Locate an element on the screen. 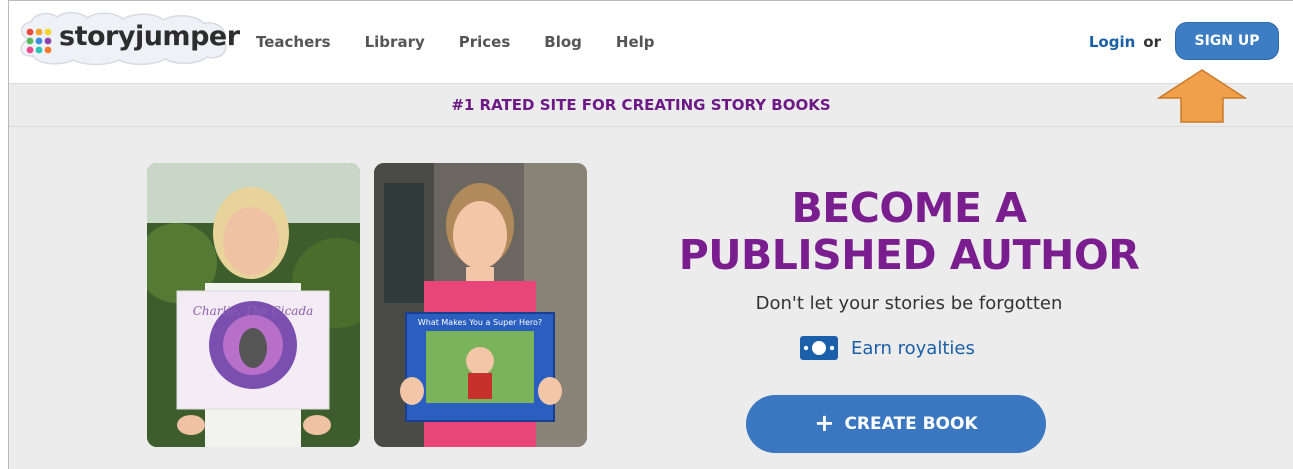 The height and width of the screenshot is (469, 1293). nav-library: Library is located at coordinates (395, 42).